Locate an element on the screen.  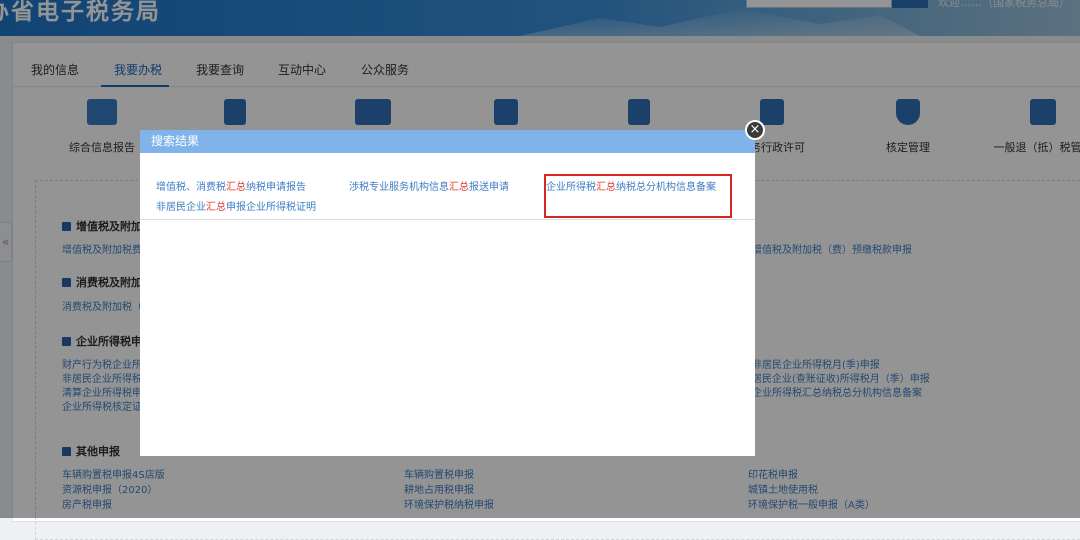
modal-title: 搜索结果 is located at coordinates (447, 141).